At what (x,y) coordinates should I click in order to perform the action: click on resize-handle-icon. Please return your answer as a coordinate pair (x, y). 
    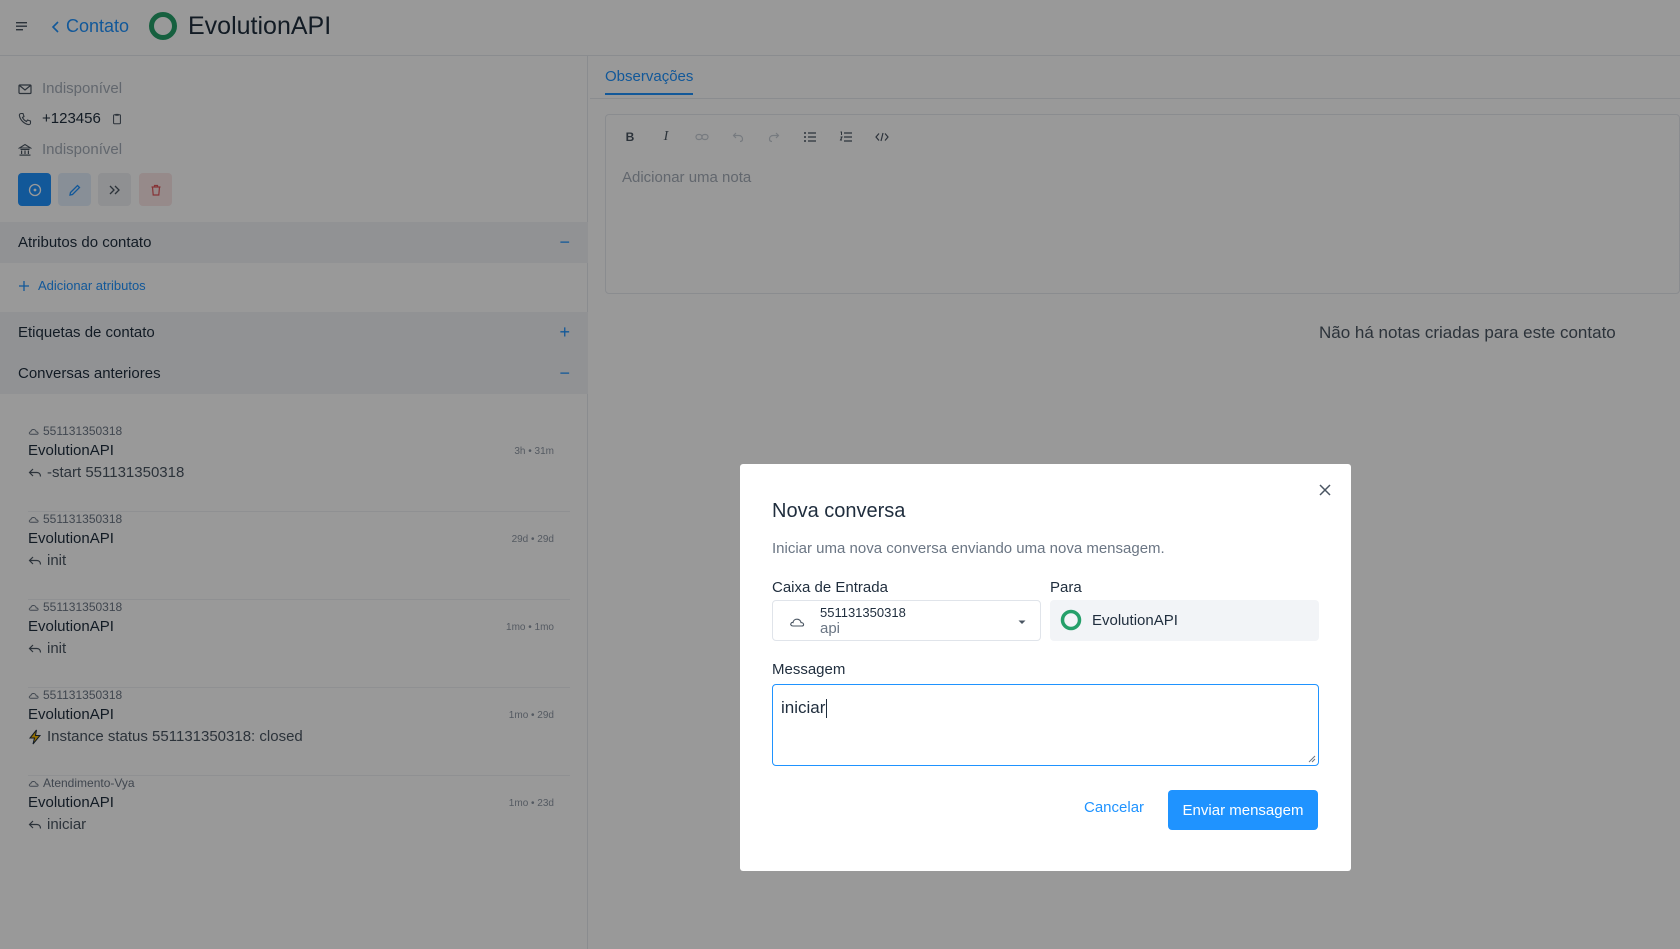
    Looking at the image, I should click on (1311, 758).